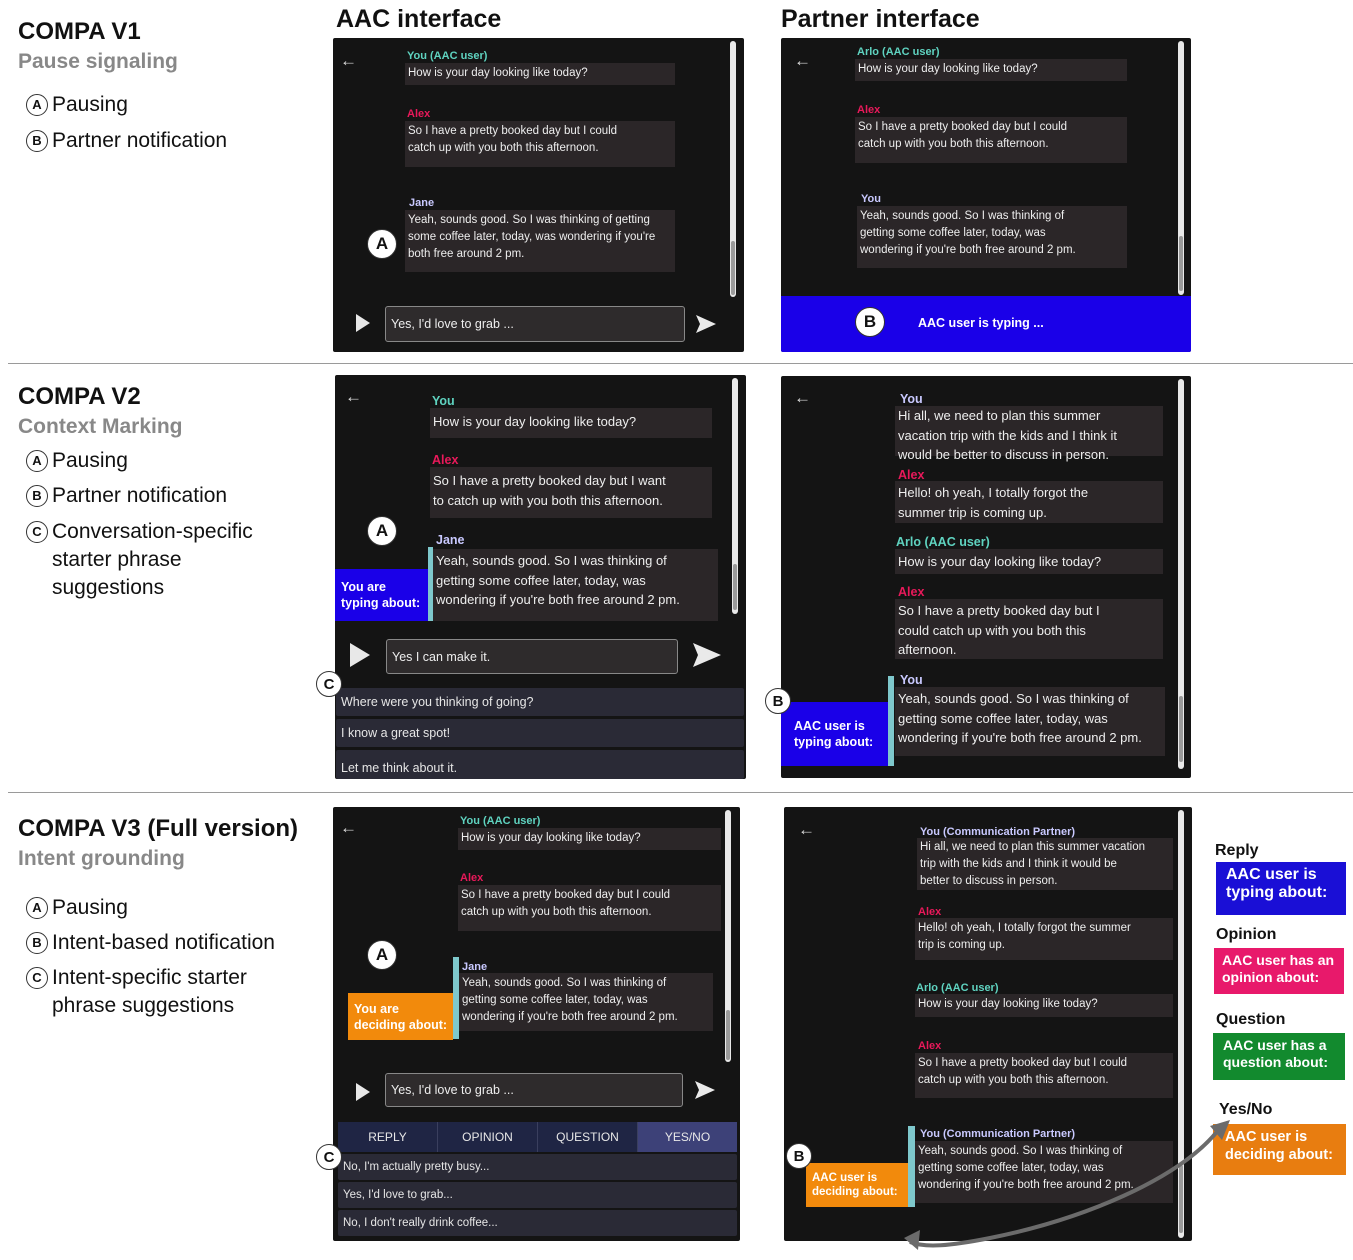 This screenshot has height=1260, width=1353. What do you see at coordinates (880, 19) in the screenshot?
I see `partner-interface-title: Partner interface` at bounding box center [880, 19].